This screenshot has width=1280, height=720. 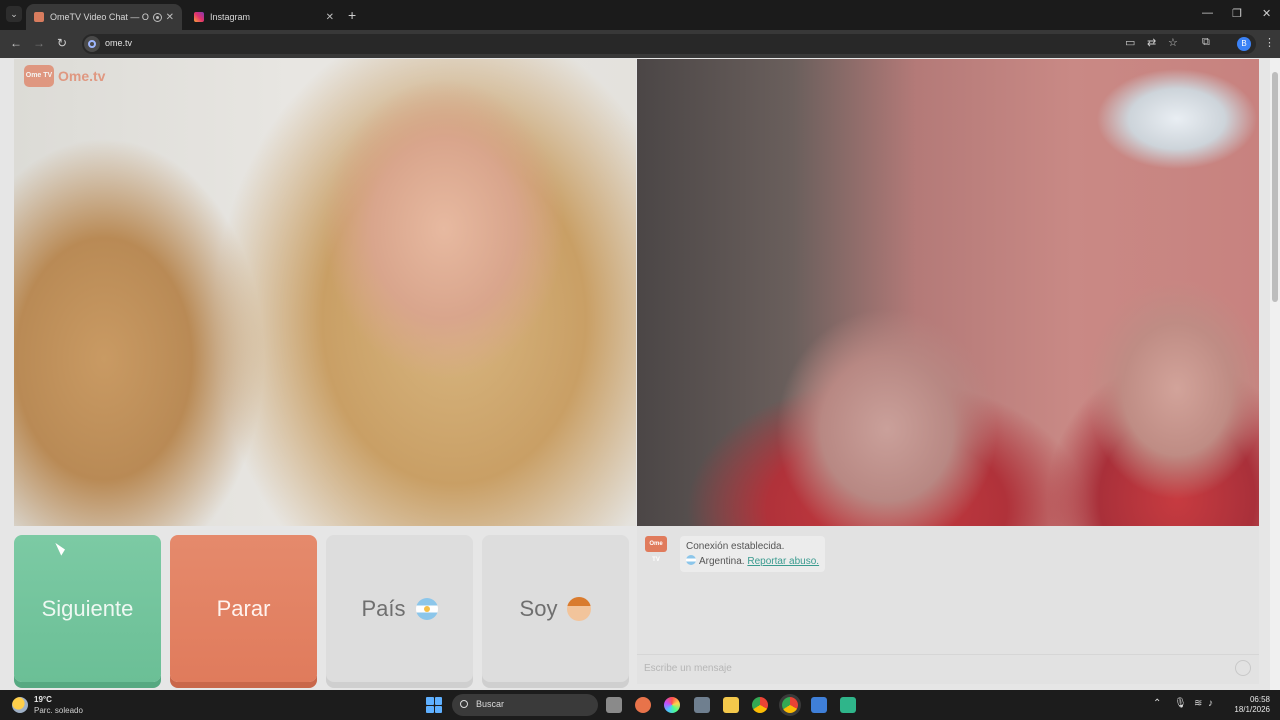 I want to click on back-icon: ←, so click(x=16, y=43).